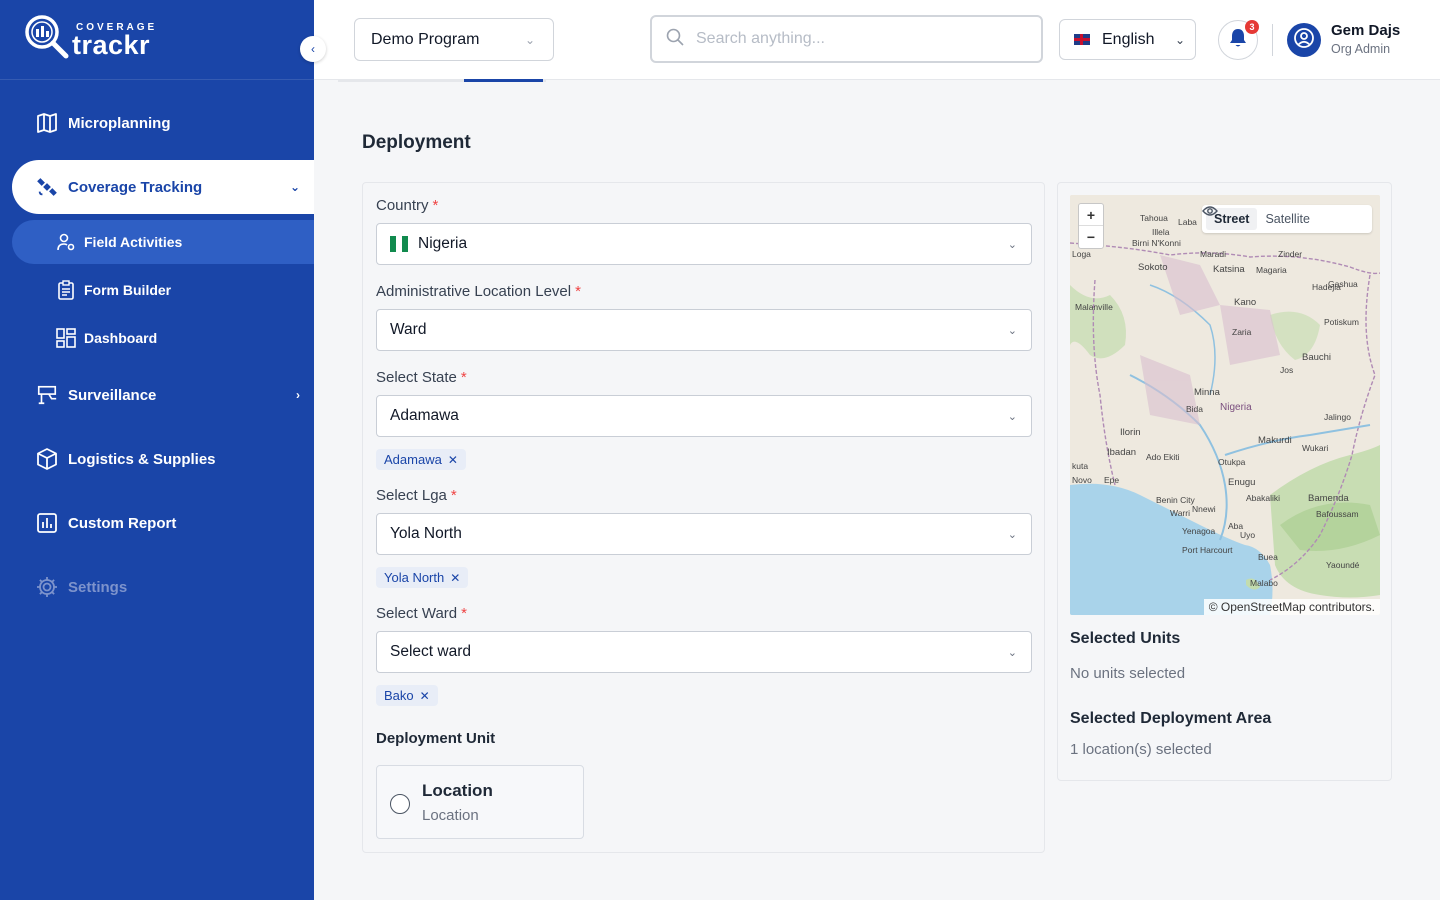 Image resolution: width=1440 pixels, height=900 pixels. What do you see at coordinates (856, 39) in the screenshot?
I see `search-input` at bounding box center [856, 39].